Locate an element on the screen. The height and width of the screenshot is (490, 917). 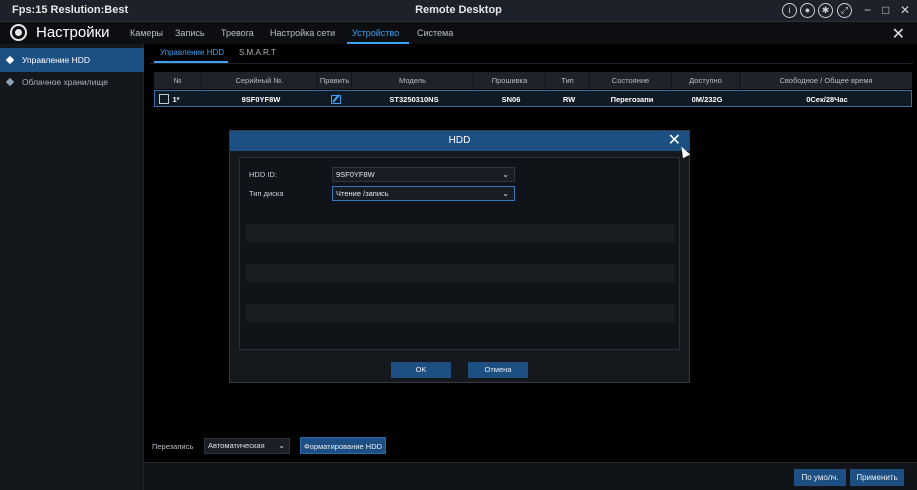
col-header: Доступно is located at coordinates (706, 80).